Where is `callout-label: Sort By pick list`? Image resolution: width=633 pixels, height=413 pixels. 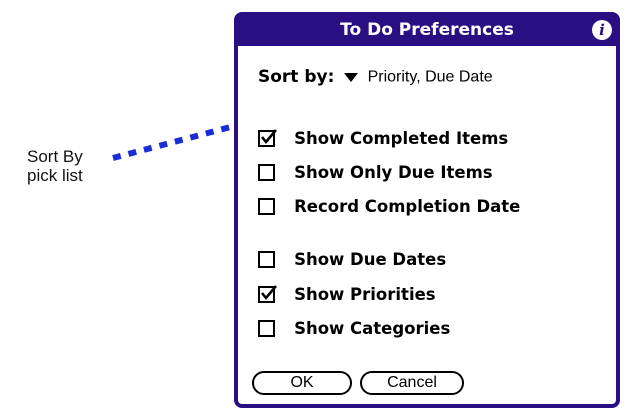 callout-label: Sort By pick list is located at coordinates (82, 166).